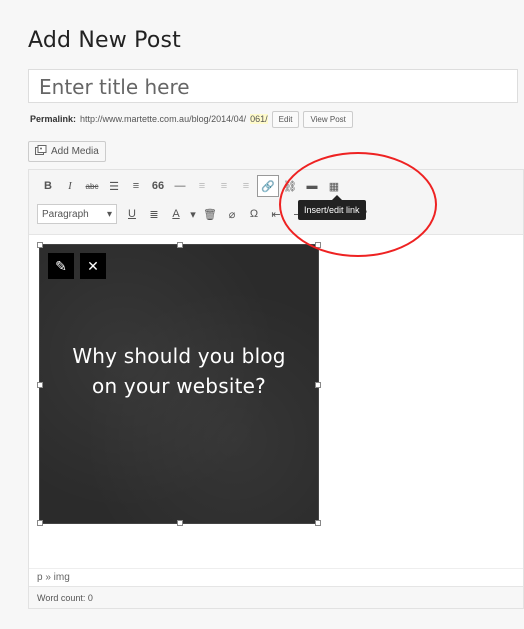 This screenshot has height=629, width=524. I want to click on resize-handle-s, so click(180, 523).